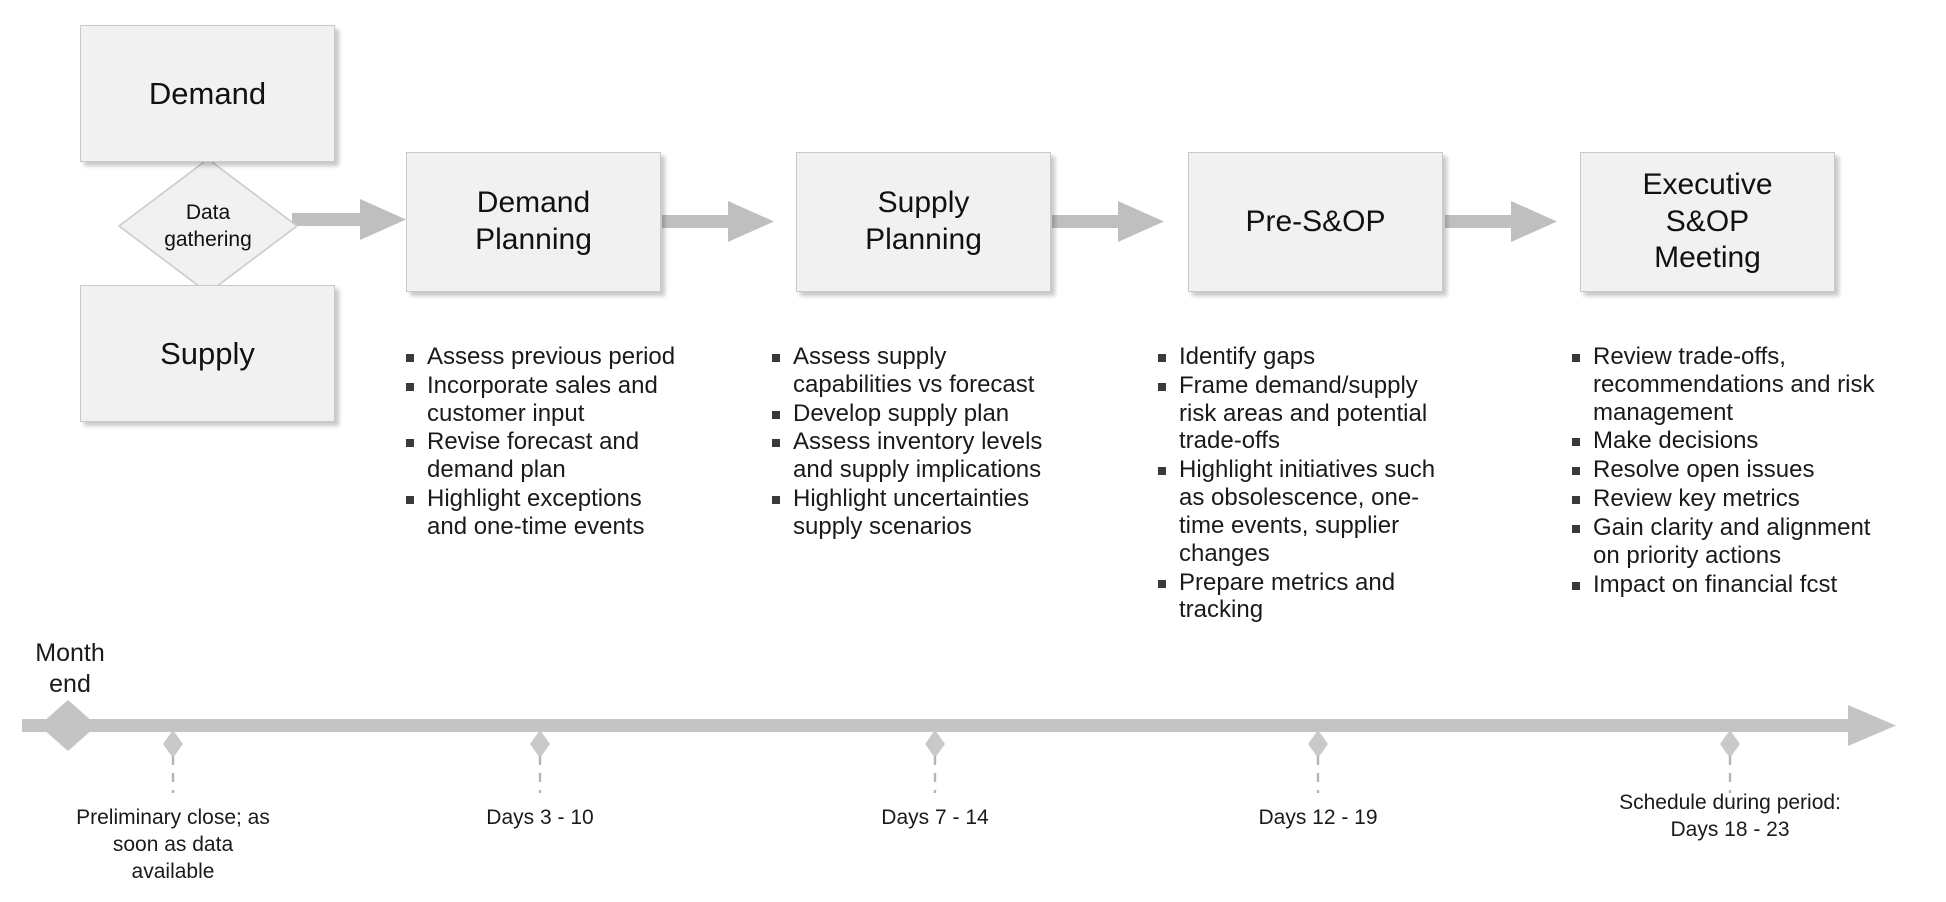 This screenshot has height=902, width=1946. I want to click on input-box-supply-label: Supply, so click(207, 353).